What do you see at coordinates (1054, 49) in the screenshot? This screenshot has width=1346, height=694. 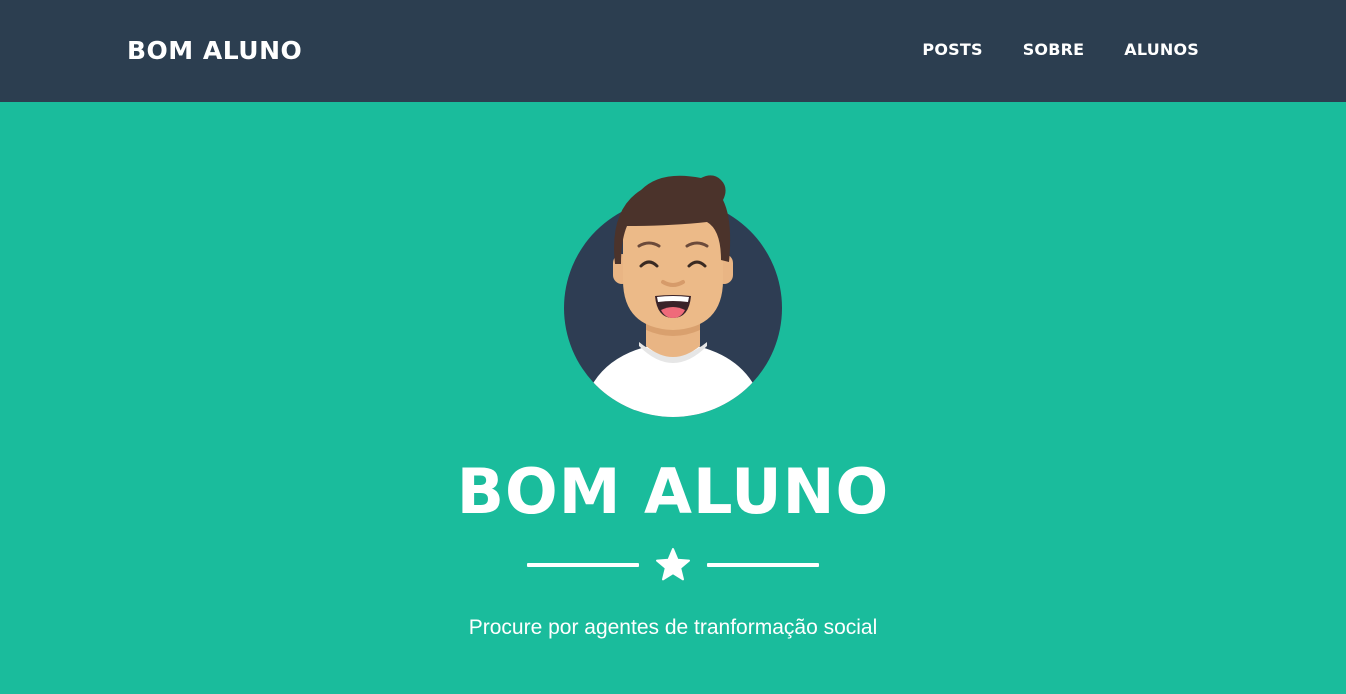 I see `nav-link-sobre: SOBRE` at bounding box center [1054, 49].